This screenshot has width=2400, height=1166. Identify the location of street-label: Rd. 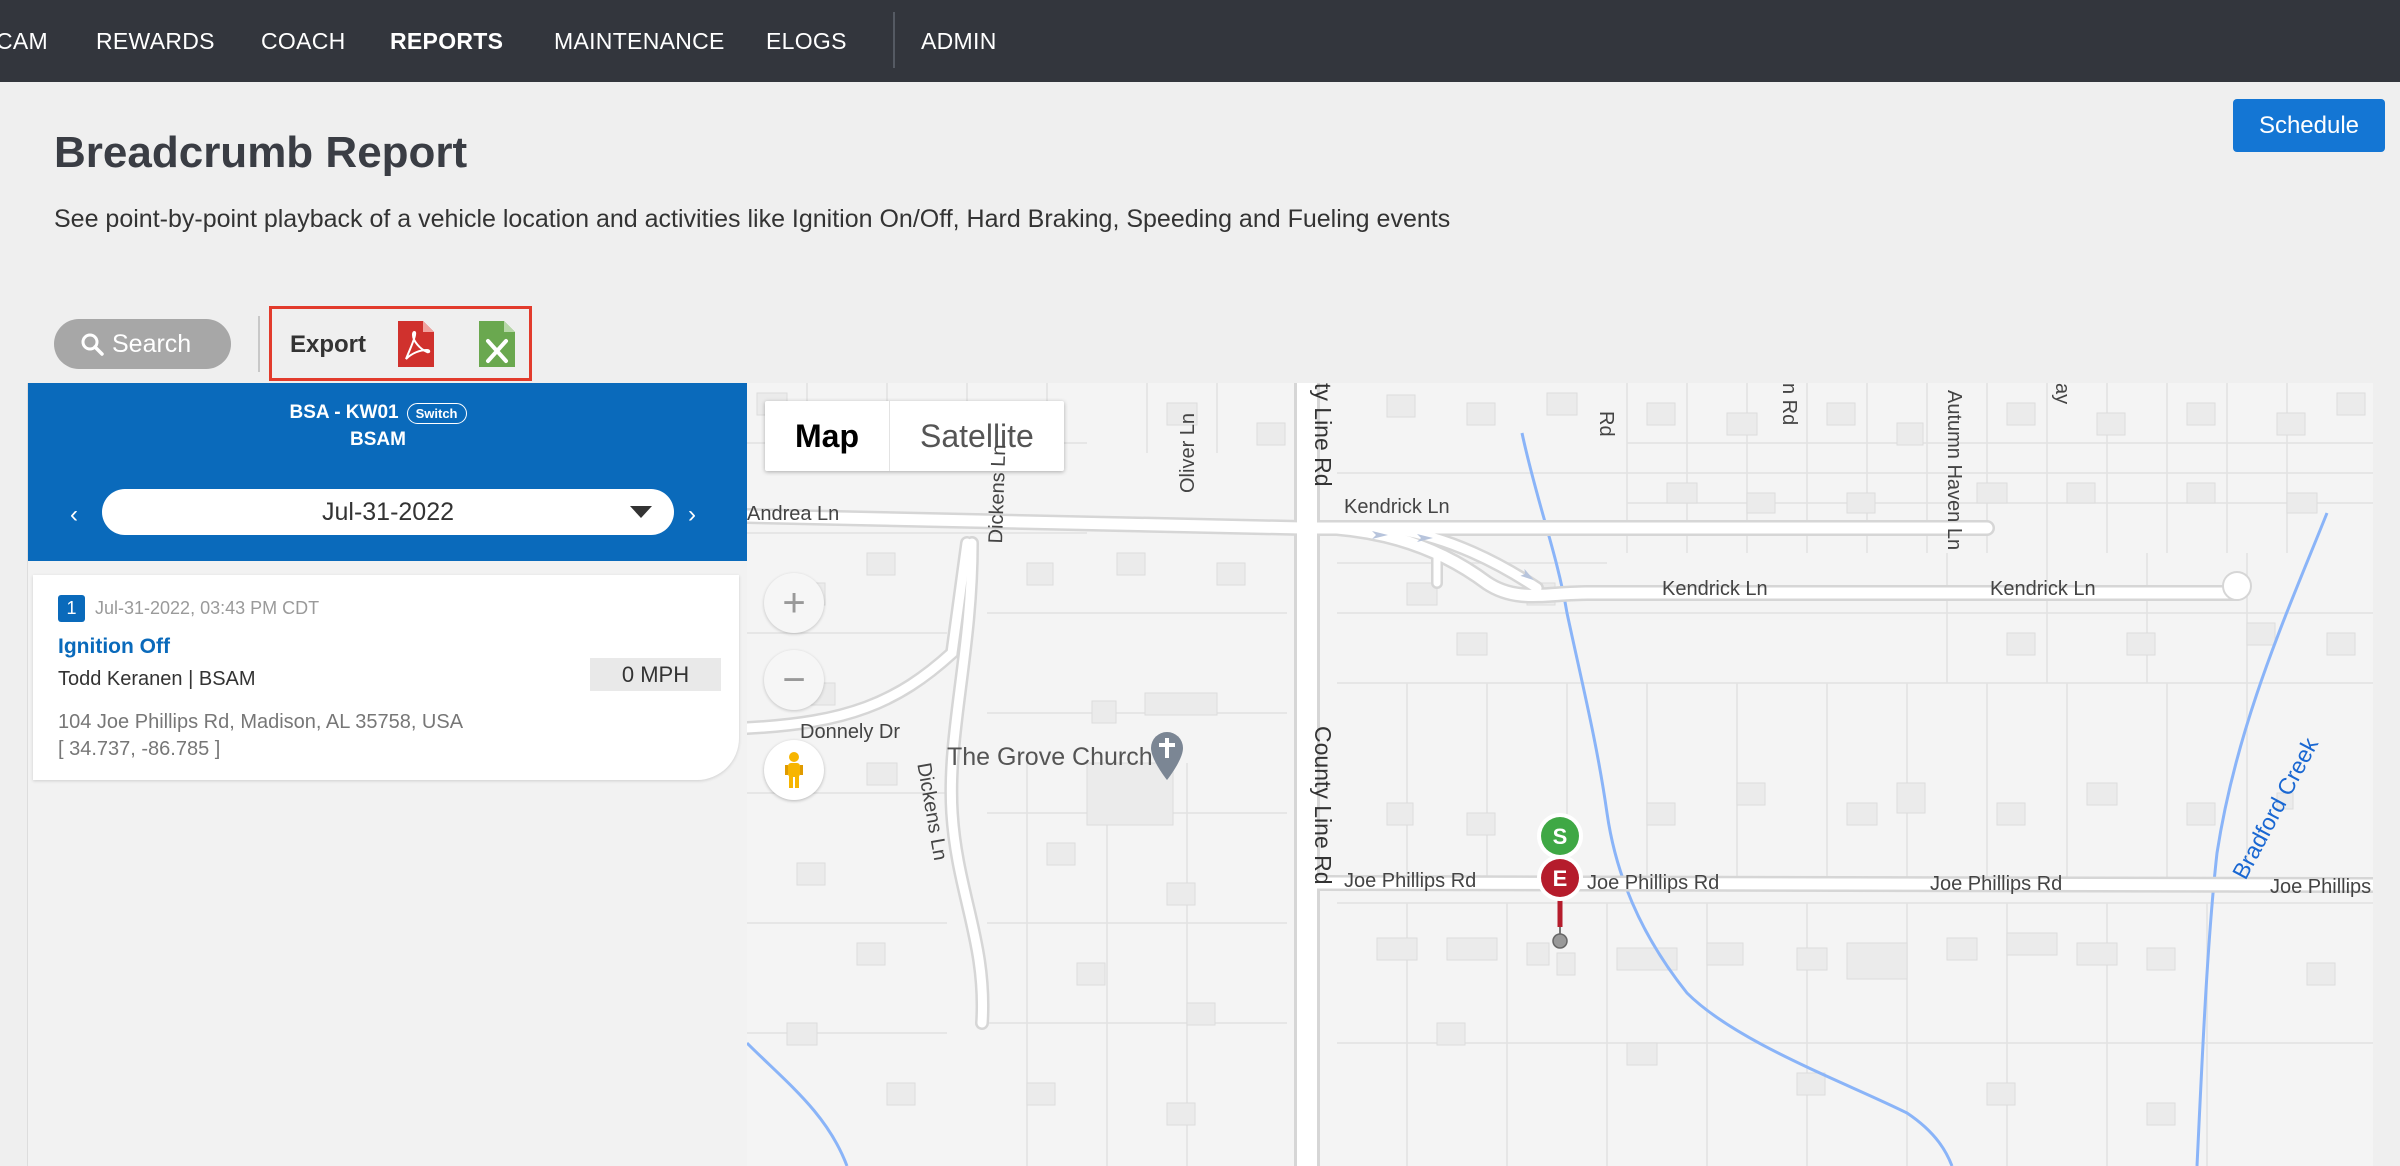
(1606, 424).